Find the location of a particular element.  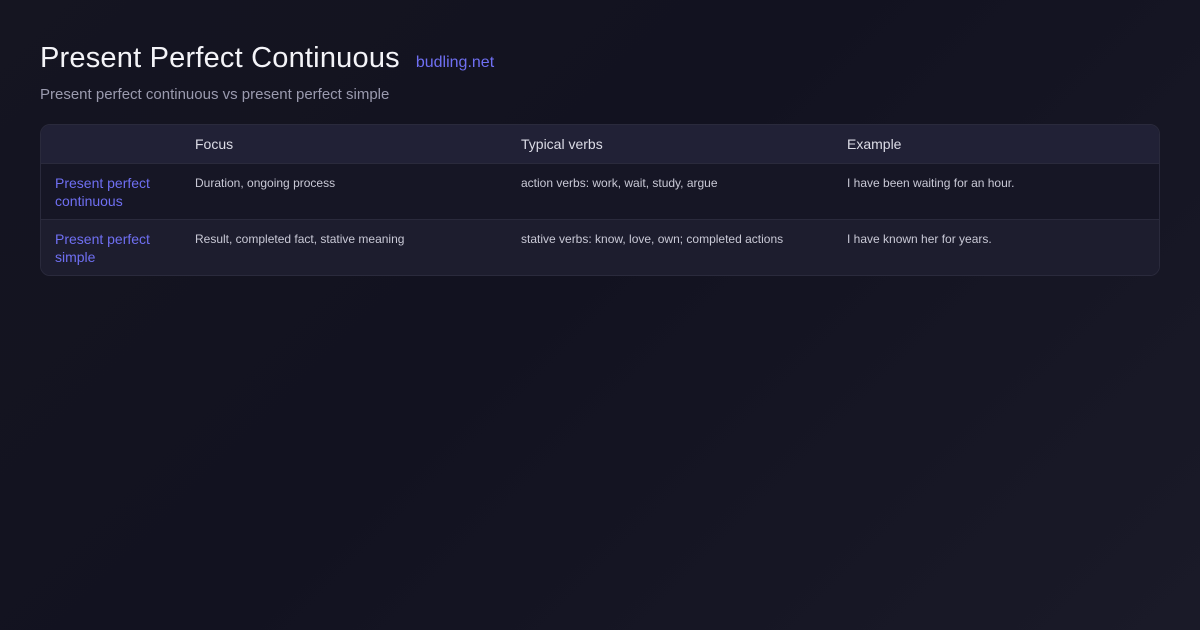

focus-cell: Result, completed fact, stative meaning is located at coordinates (300, 239).